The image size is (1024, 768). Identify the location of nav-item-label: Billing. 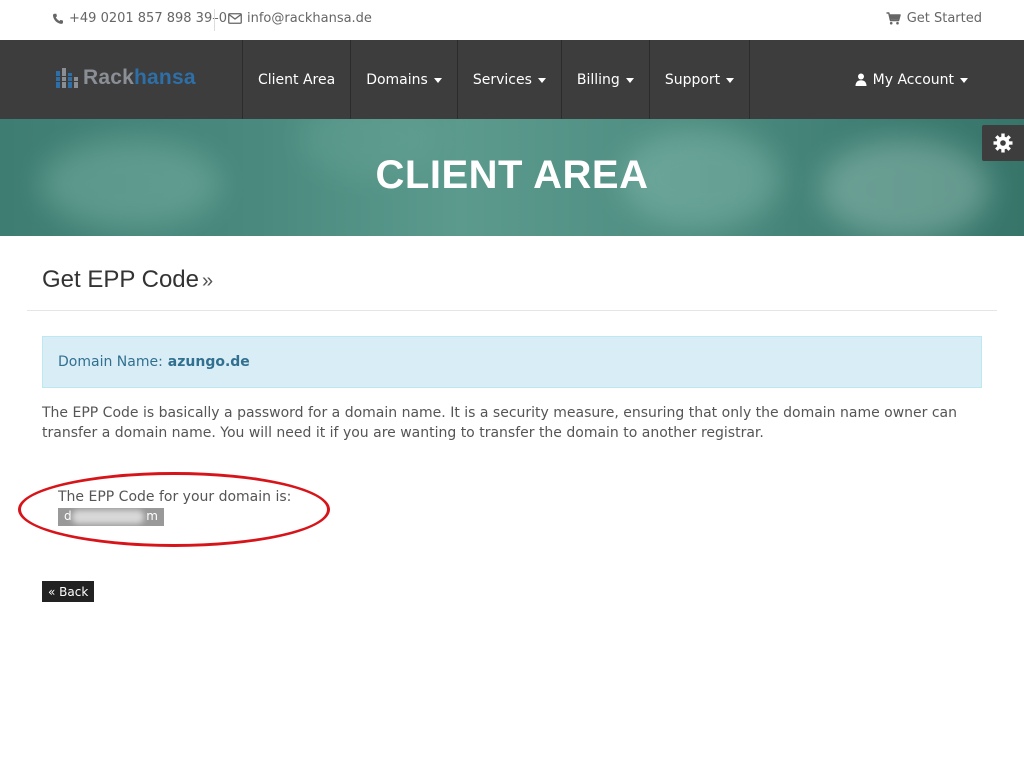
(598, 79).